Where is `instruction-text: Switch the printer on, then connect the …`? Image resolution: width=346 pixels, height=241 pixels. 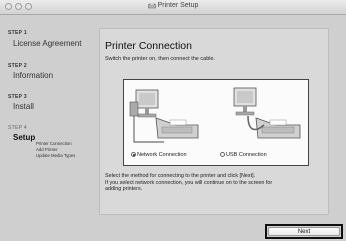
instruction-text: Switch the printer on, then connect the … is located at coordinates (160, 59).